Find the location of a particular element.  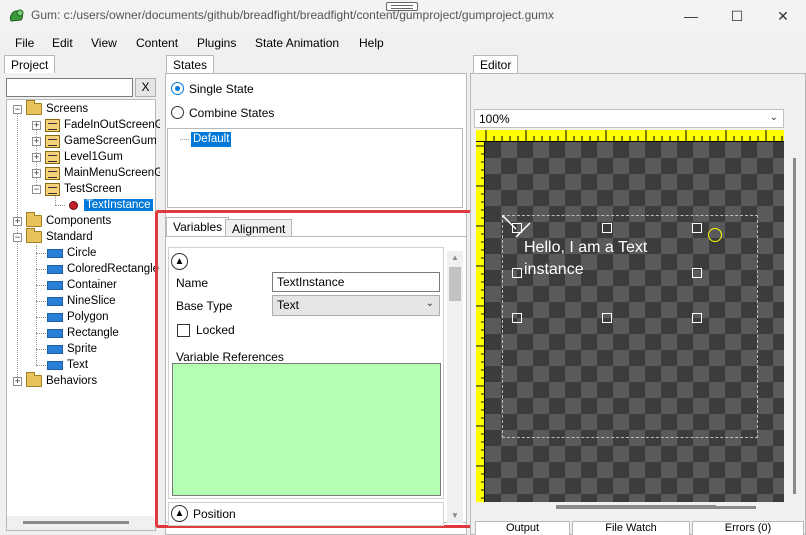

tree-item-screen: FadeInOutScreenG is located at coordinates (104, 125).